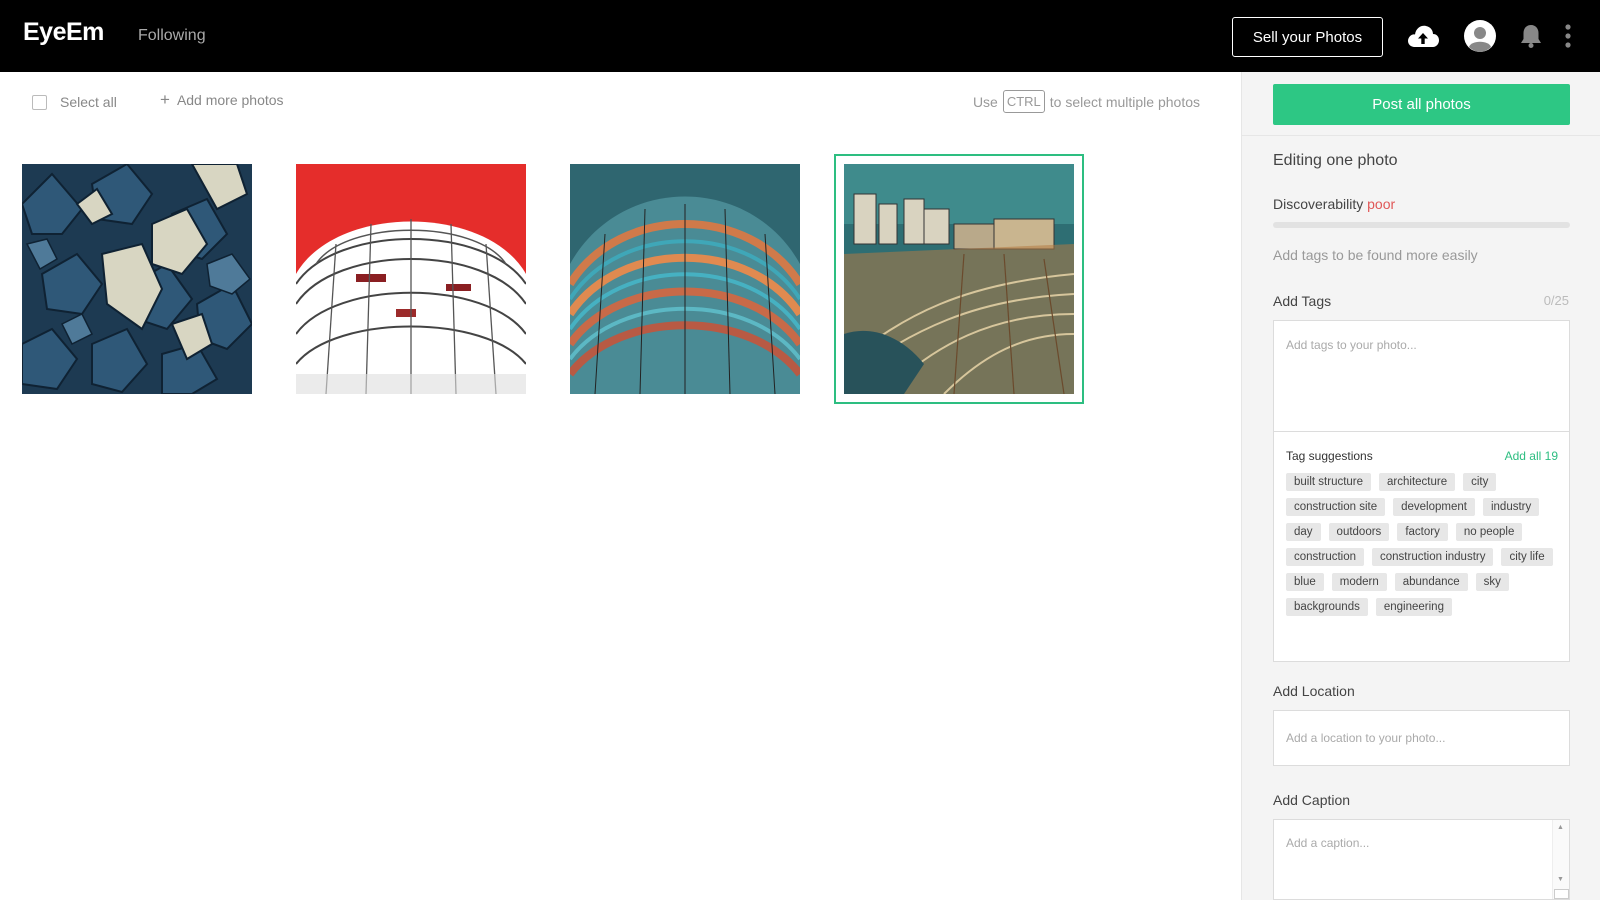 The width and height of the screenshot is (1600, 900). Describe the element at coordinates (88, 102) in the screenshot. I see `select-all-label: Select all` at that location.